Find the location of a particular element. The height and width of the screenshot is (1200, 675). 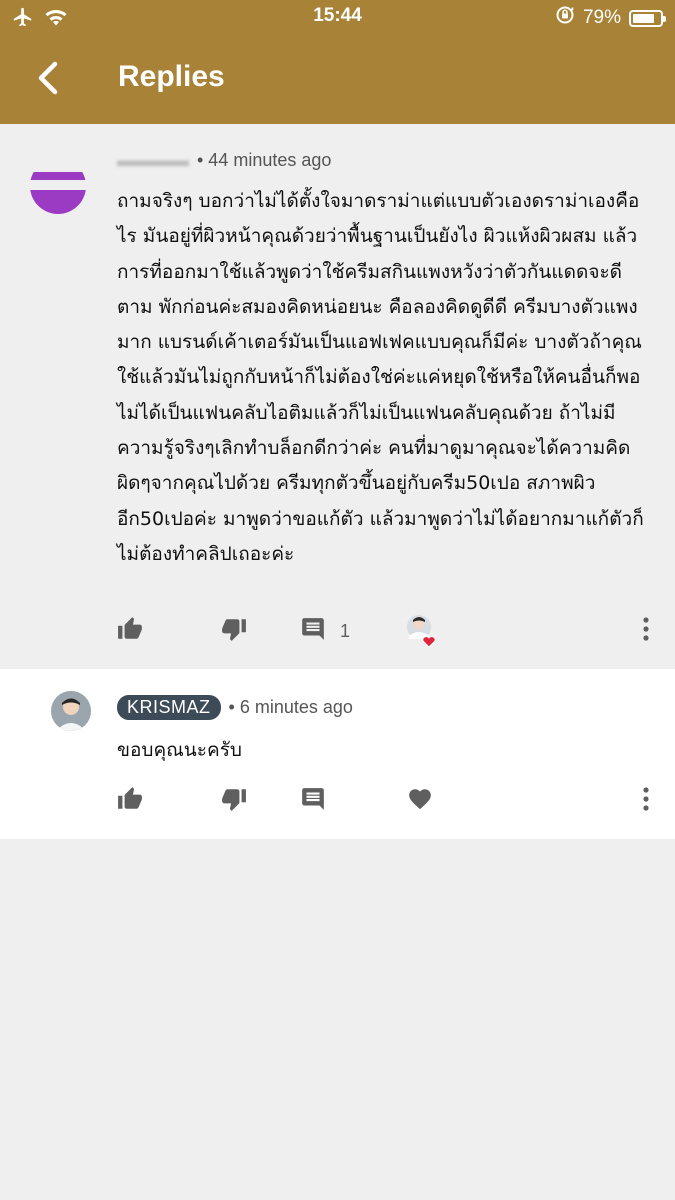

battery-icon is located at coordinates (647, 18).